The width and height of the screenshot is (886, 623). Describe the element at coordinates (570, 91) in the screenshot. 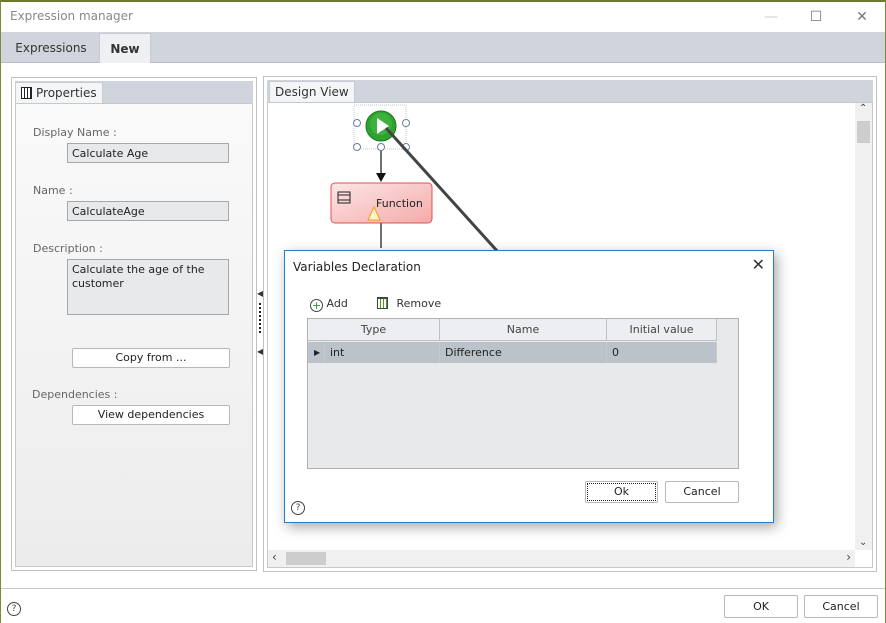

I see `design-view-tabbar: Design View` at that location.